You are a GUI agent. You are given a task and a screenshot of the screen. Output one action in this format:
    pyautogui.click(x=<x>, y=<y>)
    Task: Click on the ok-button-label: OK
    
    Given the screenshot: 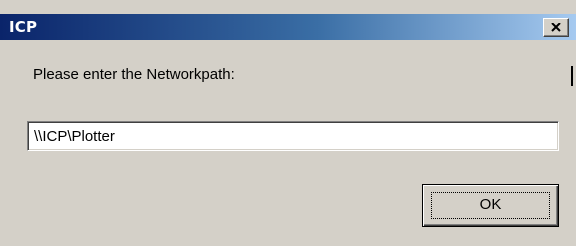 What is the action you would take?
    pyautogui.click(x=490, y=204)
    